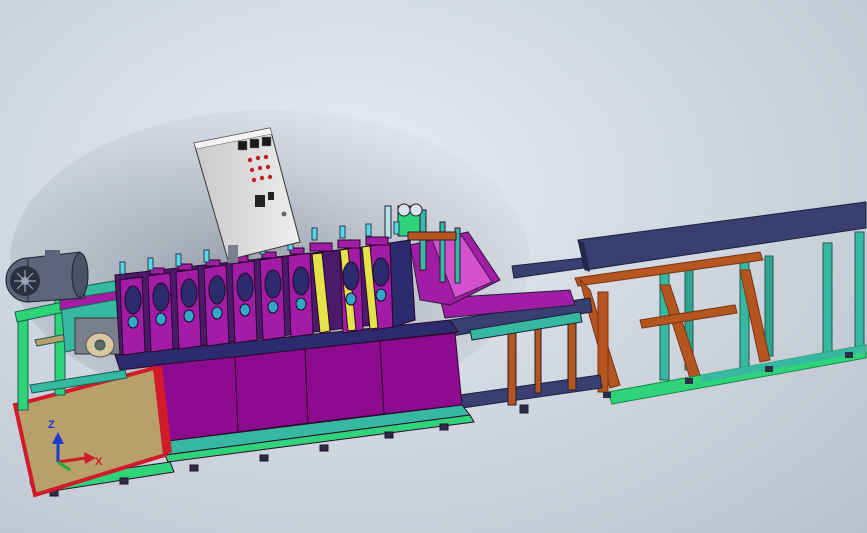 The width and height of the screenshot is (867, 533). What do you see at coordinates (284, 214) in the screenshot?
I see `cabinet-lock` at bounding box center [284, 214].